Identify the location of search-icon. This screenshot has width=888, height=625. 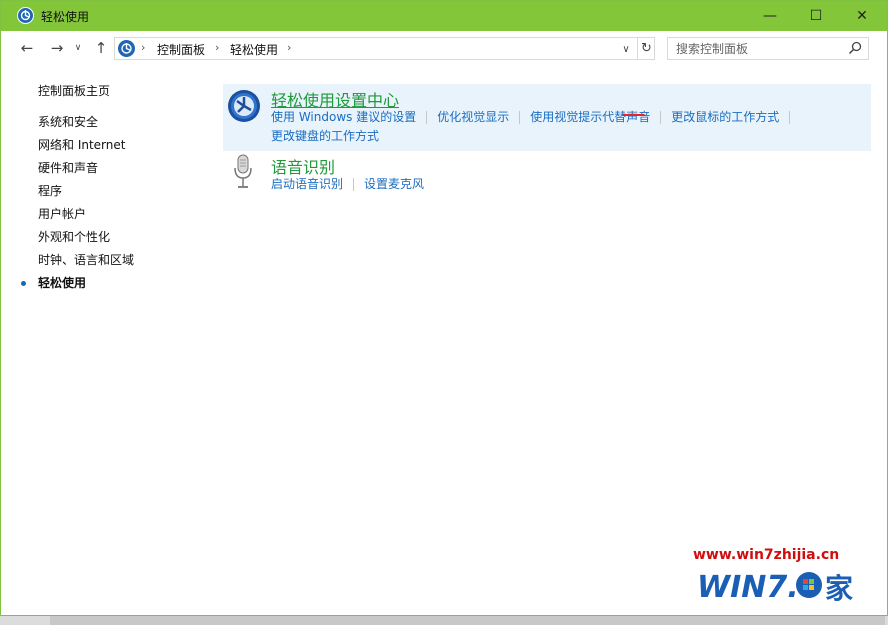
(855, 48).